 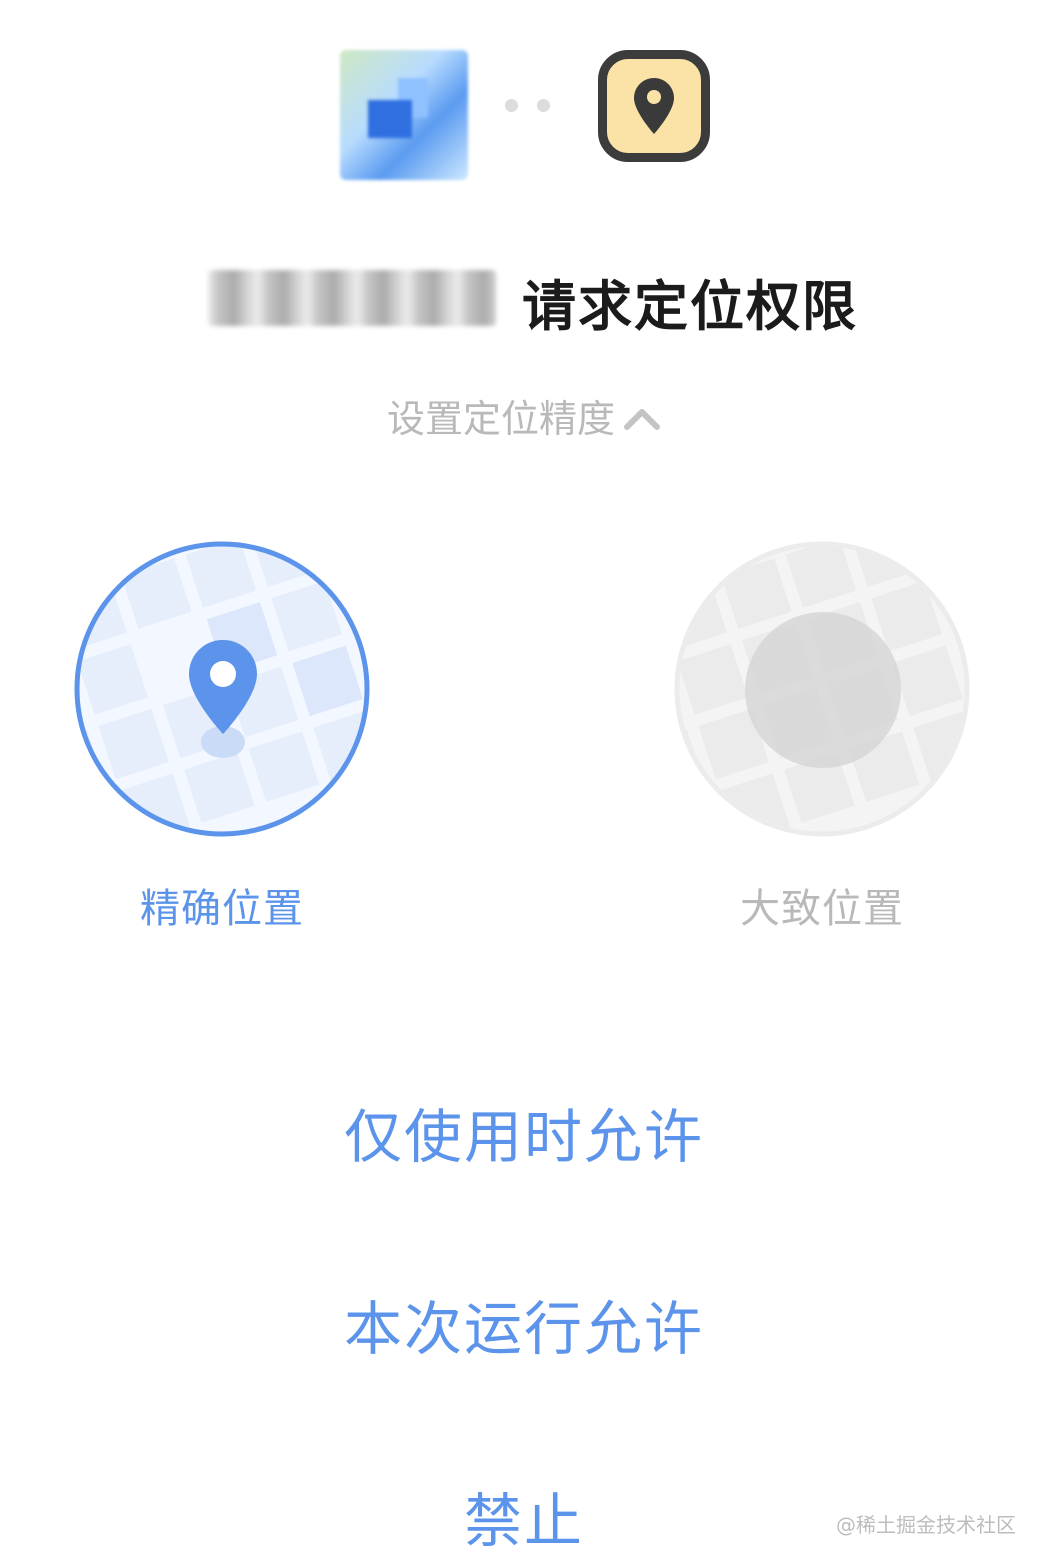 What do you see at coordinates (352, 298) in the screenshot?
I see `app-name-redacted` at bounding box center [352, 298].